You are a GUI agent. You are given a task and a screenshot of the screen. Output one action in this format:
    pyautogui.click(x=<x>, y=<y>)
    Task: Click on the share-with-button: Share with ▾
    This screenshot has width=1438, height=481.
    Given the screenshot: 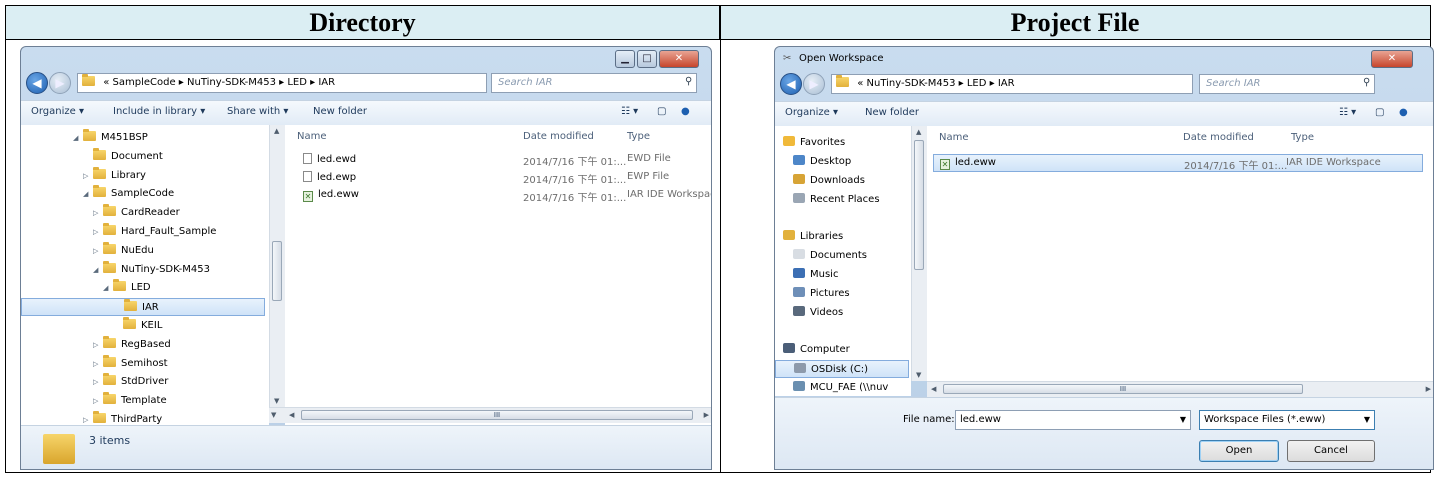 What is the action you would take?
    pyautogui.click(x=257, y=111)
    